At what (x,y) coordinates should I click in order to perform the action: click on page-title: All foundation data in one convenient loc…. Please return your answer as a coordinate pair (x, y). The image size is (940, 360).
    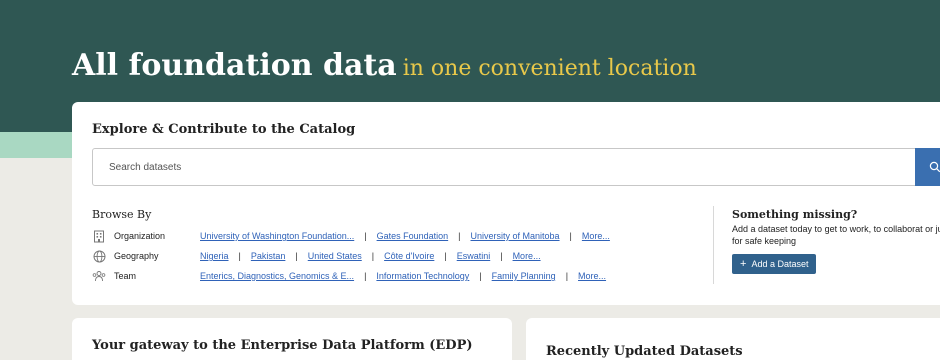
    Looking at the image, I should click on (384, 65).